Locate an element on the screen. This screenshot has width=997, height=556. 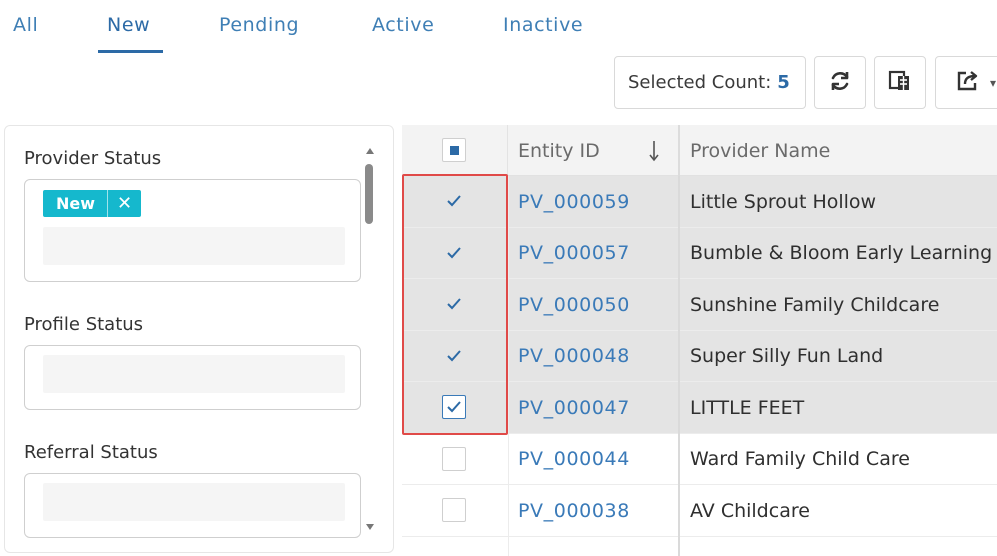
selected-count-value: 5 is located at coordinates (783, 82).